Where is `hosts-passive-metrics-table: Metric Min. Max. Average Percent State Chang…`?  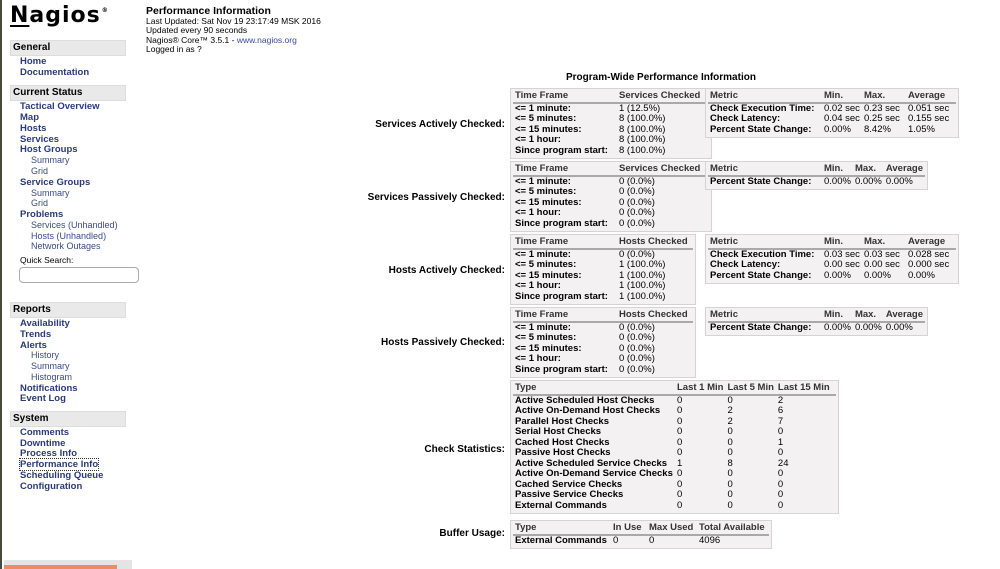 hosts-passive-metrics-table: Metric Min. Max. Average Percent State Chang… is located at coordinates (817, 321).